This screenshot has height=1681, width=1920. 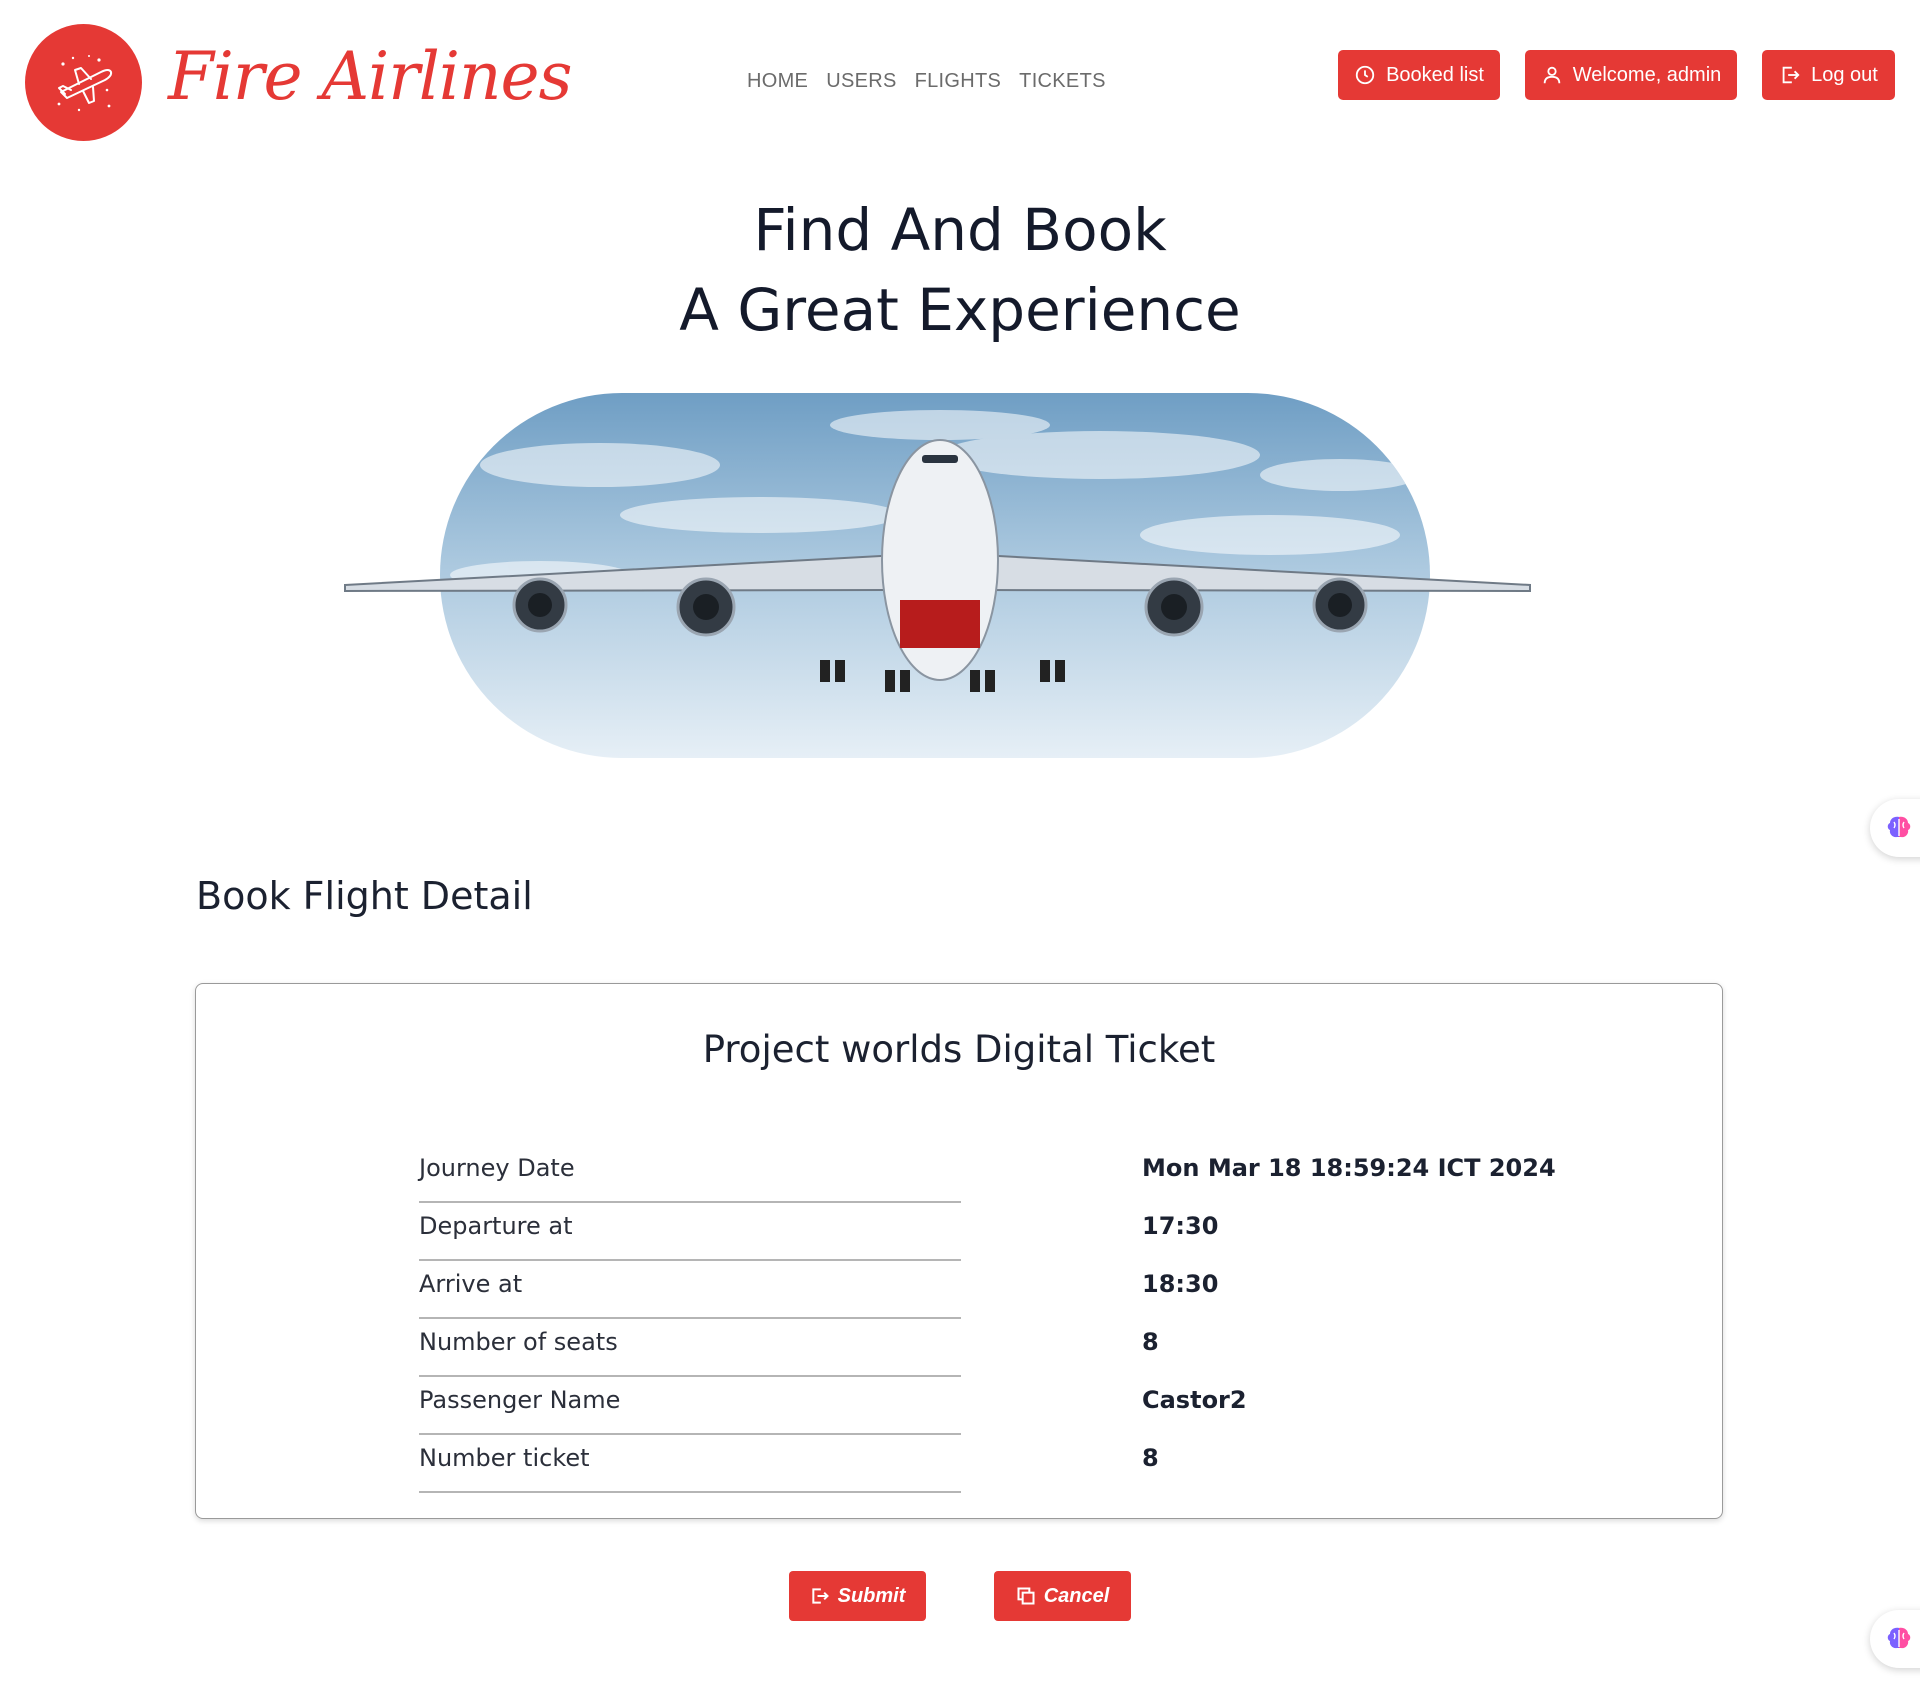 I want to click on nav-tickets: TICKETS, so click(x=1062, y=81).